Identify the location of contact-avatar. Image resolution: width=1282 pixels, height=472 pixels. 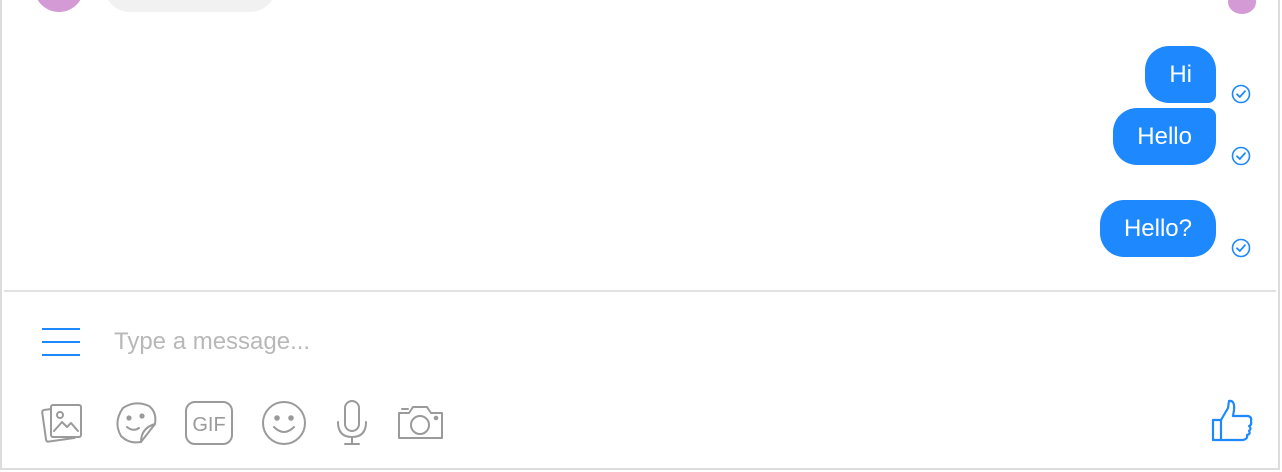
(59, 6).